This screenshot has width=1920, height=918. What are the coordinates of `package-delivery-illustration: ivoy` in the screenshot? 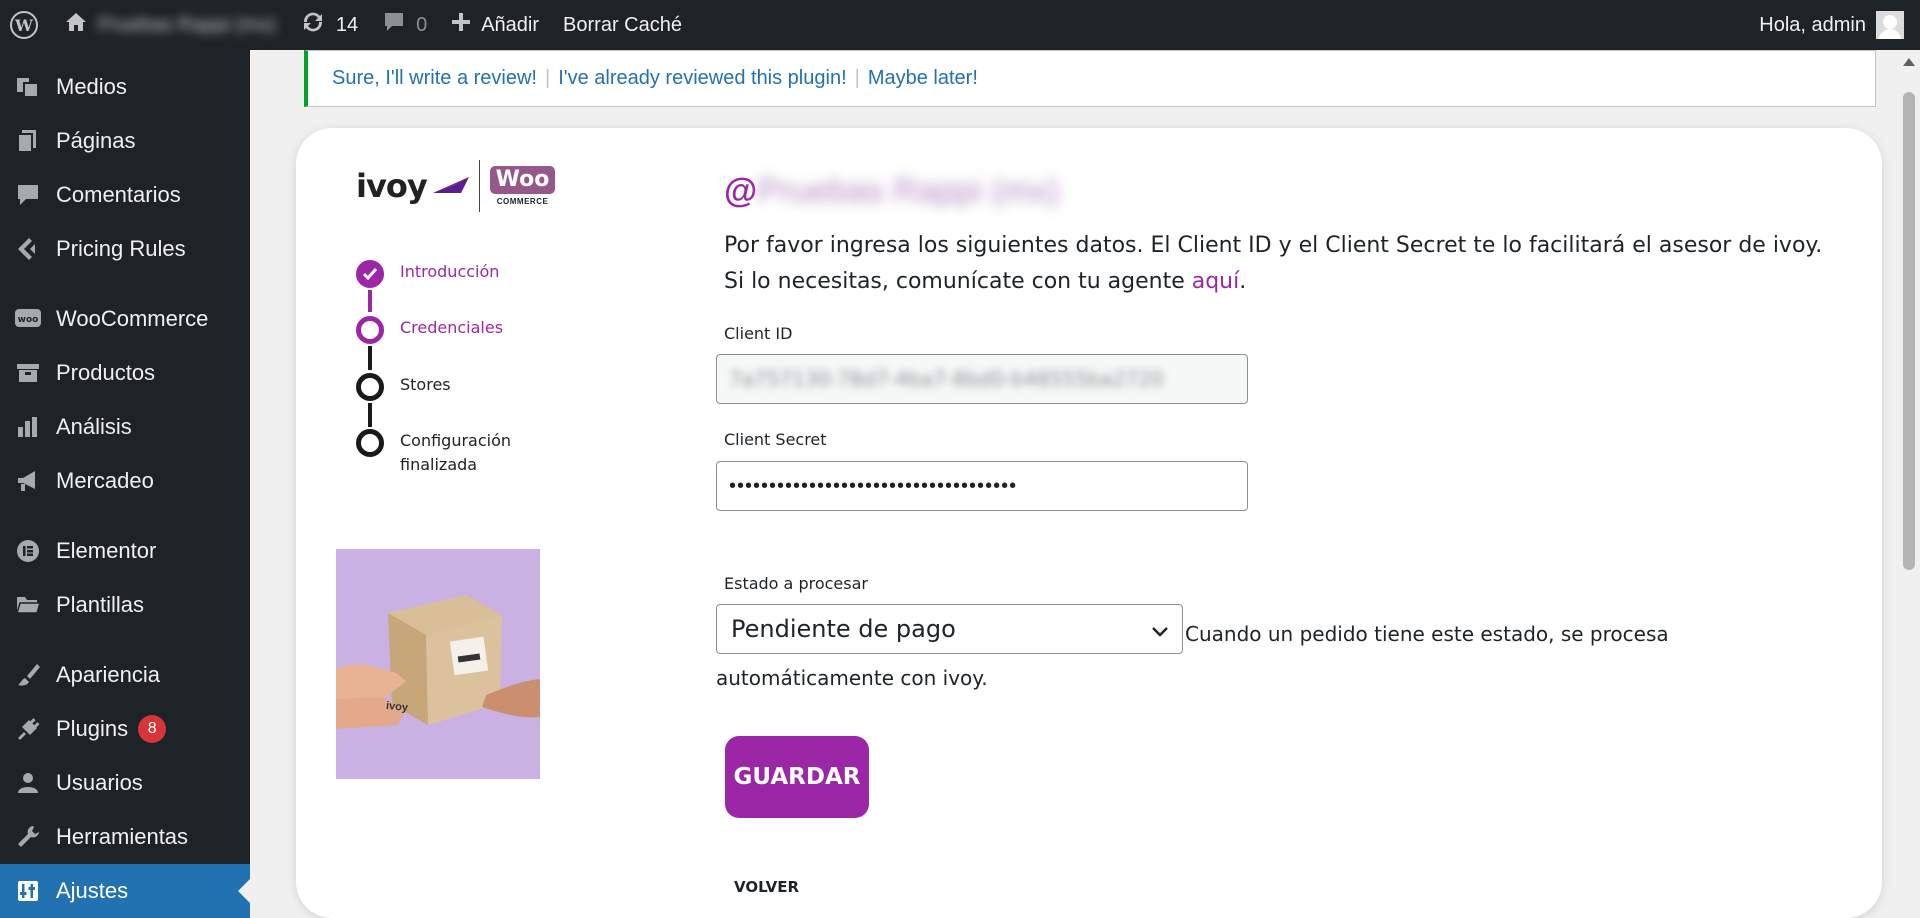 It's located at (438, 664).